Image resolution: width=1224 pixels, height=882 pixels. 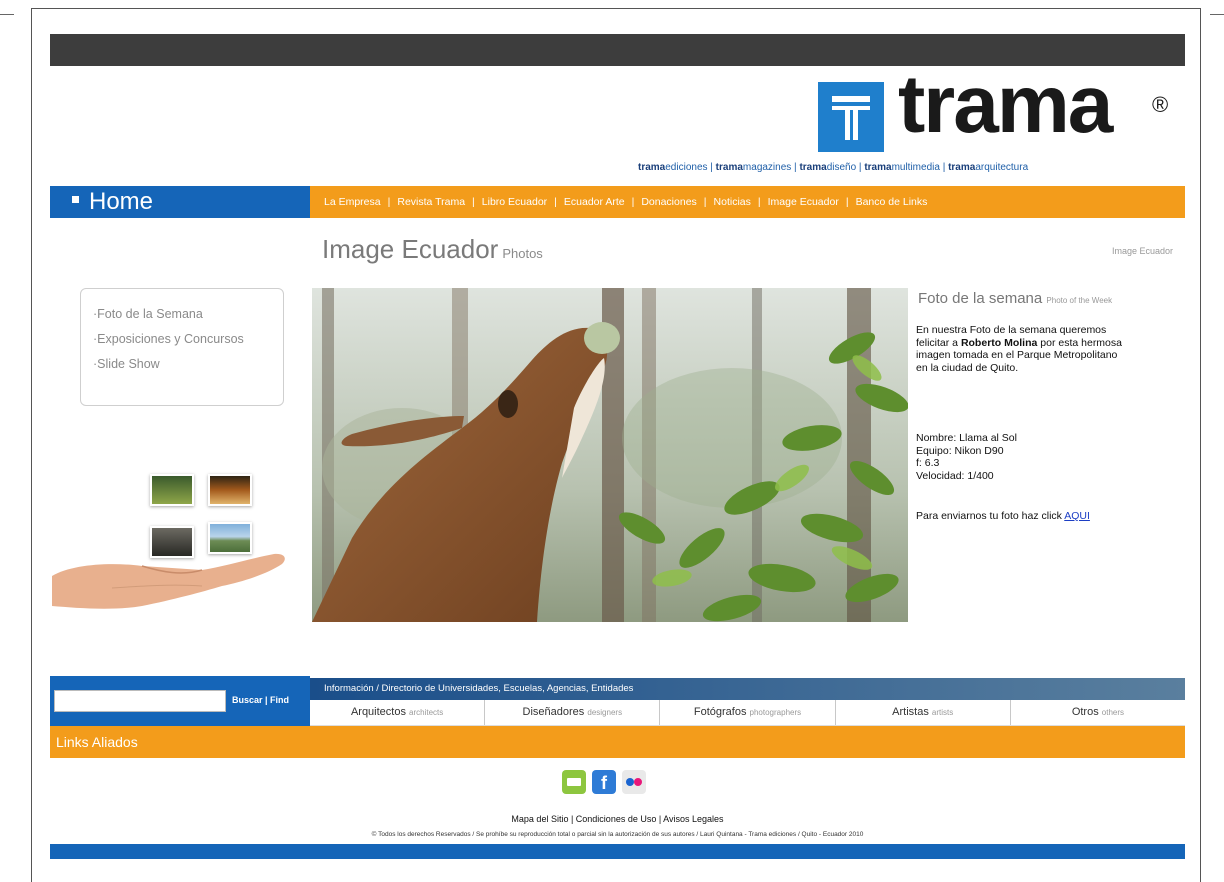 I want to click on top-right-link: Image Ecuador, so click(x=1142, y=251).